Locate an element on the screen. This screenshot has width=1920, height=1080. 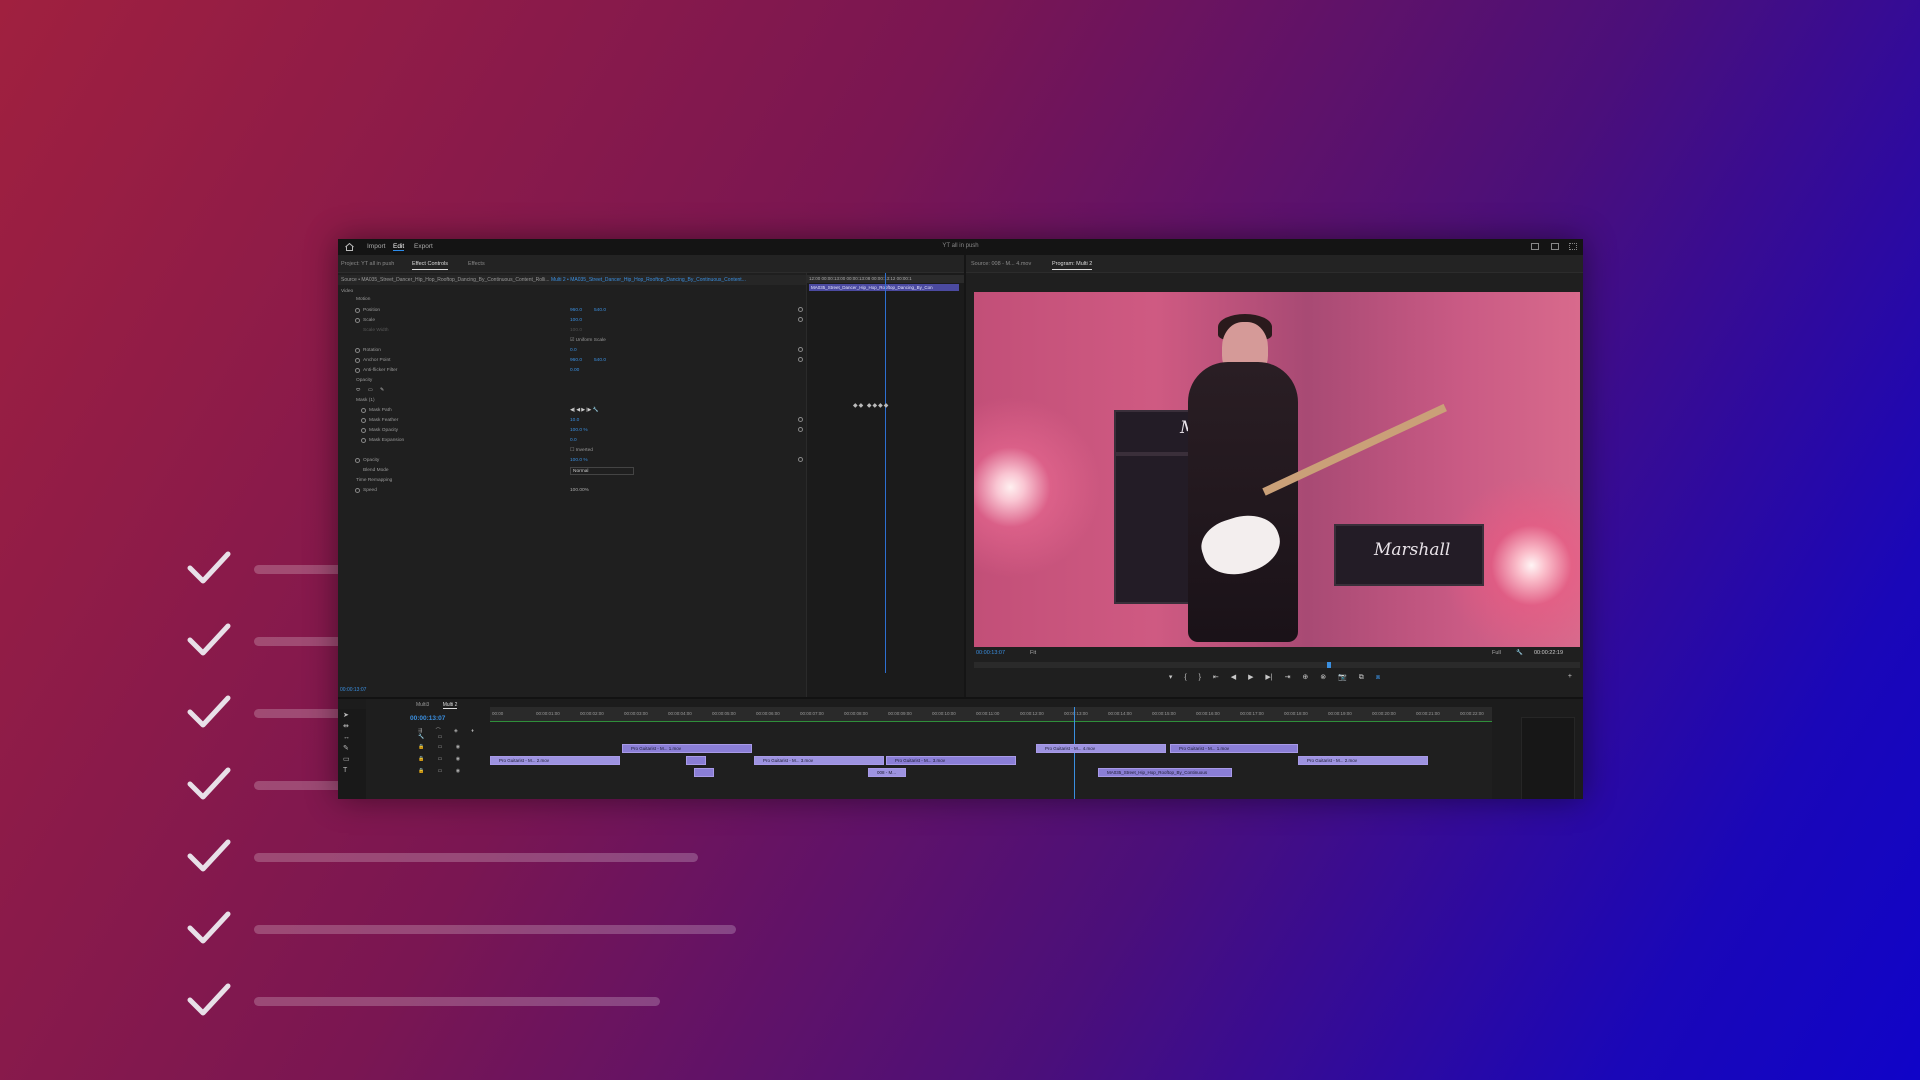
multicam-icon: ⧈ is located at coordinates (1378, 678).